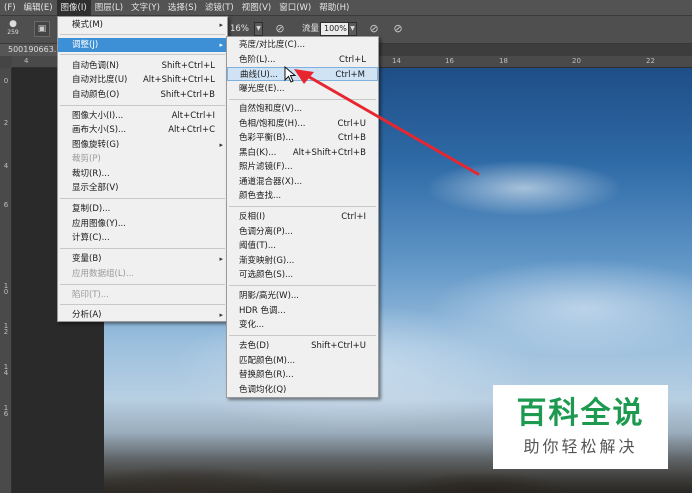 This screenshot has width=692, height=493. What do you see at coordinates (312, 29) in the screenshot?
I see `flow-label: 流量:` at bounding box center [312, 29].